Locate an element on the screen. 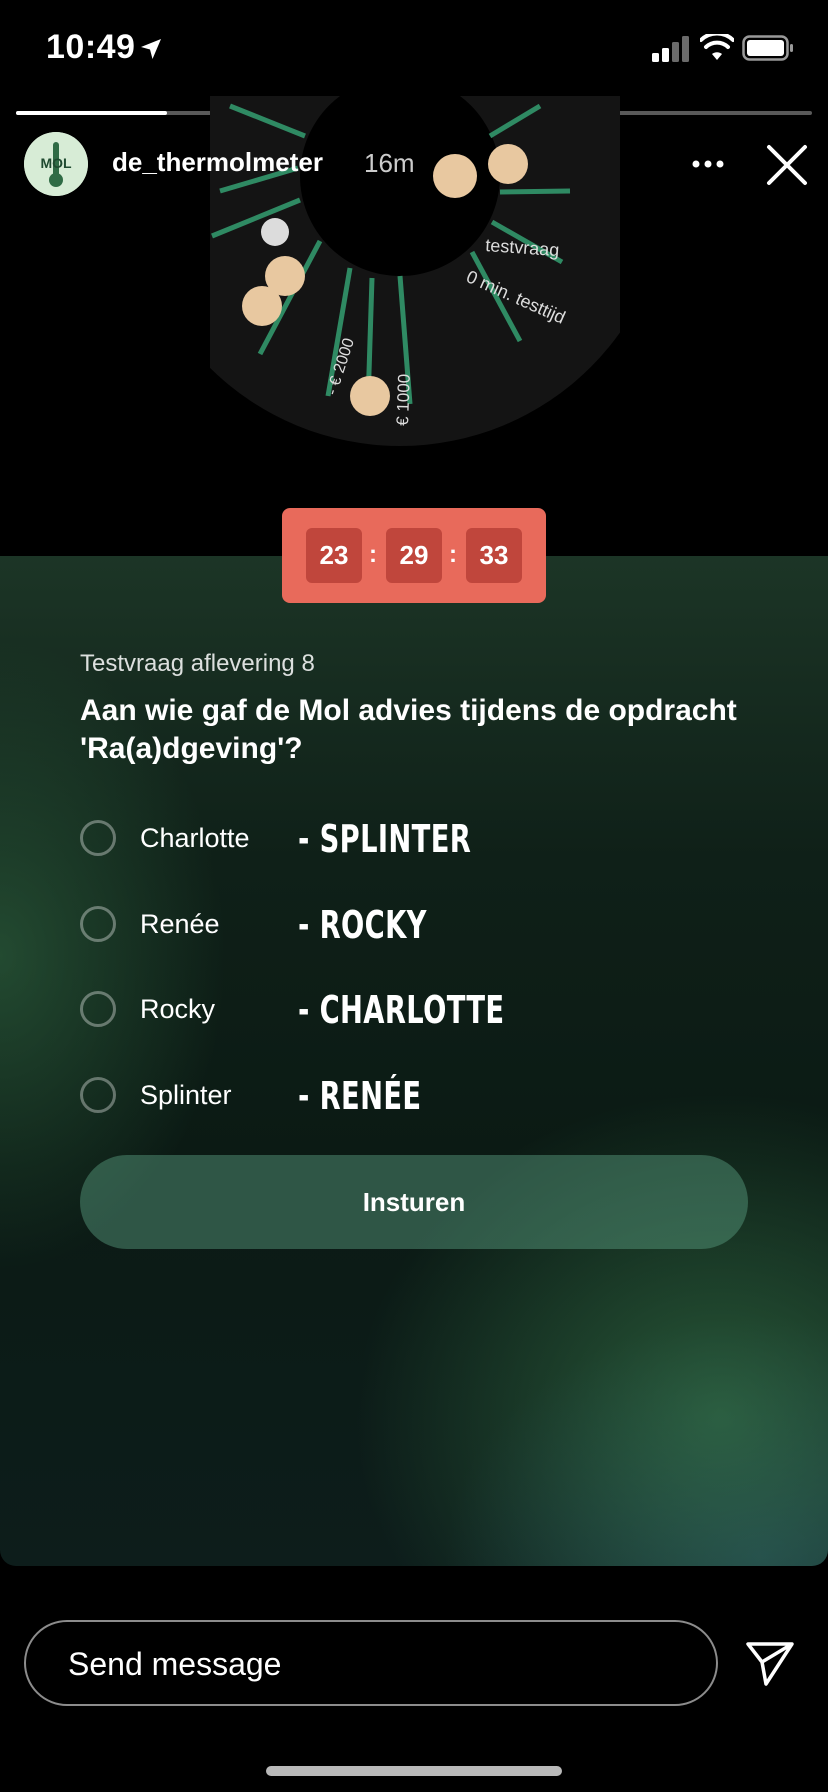  post-time: 16m is located at coordinates (389, 163).